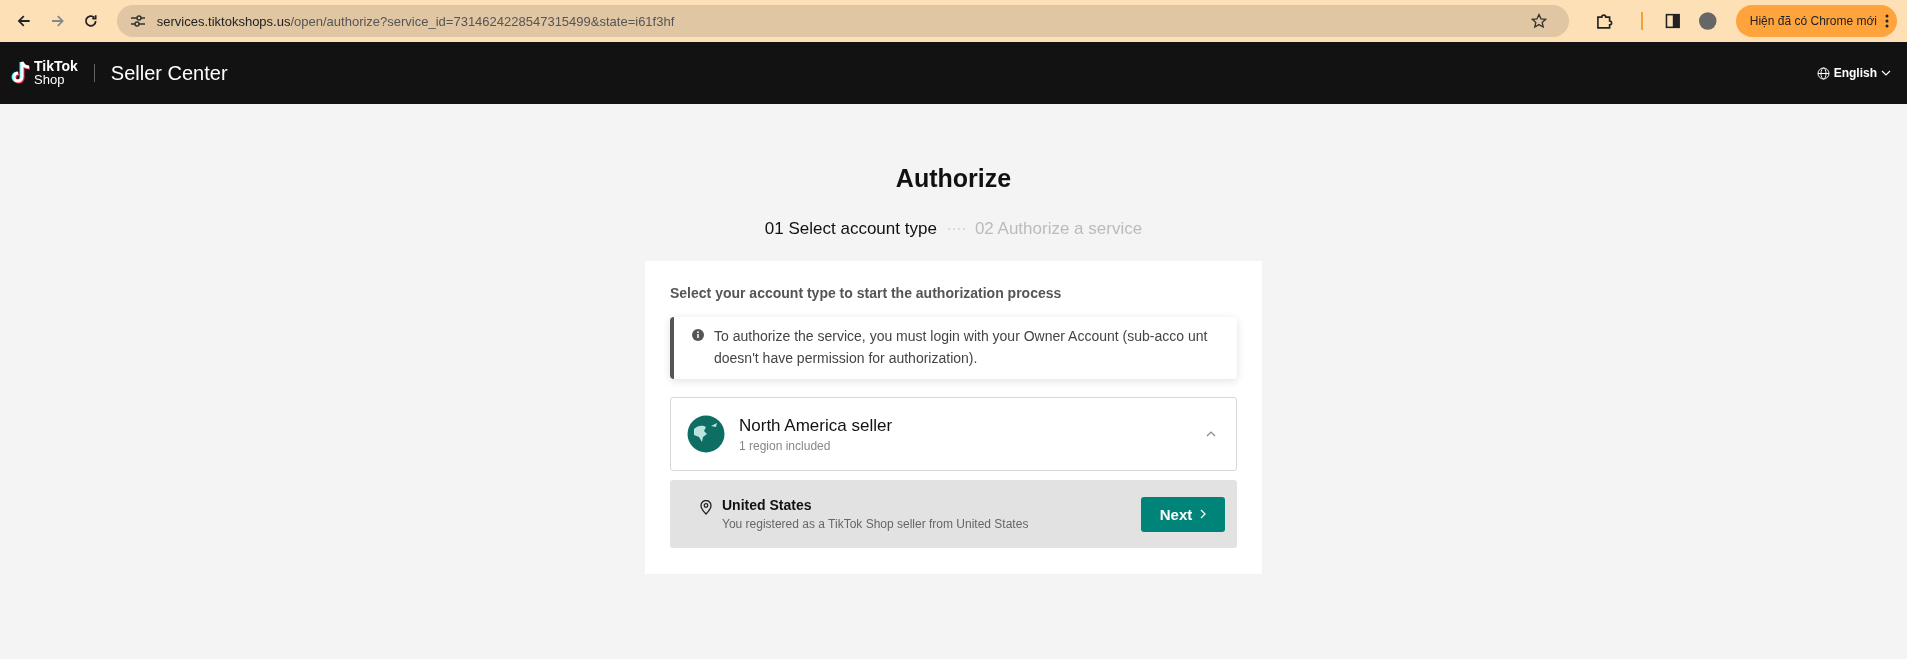 The height and width of the screenshot is (659, 1907). I want to click on chevron-up-icon, so click(1211, 434).